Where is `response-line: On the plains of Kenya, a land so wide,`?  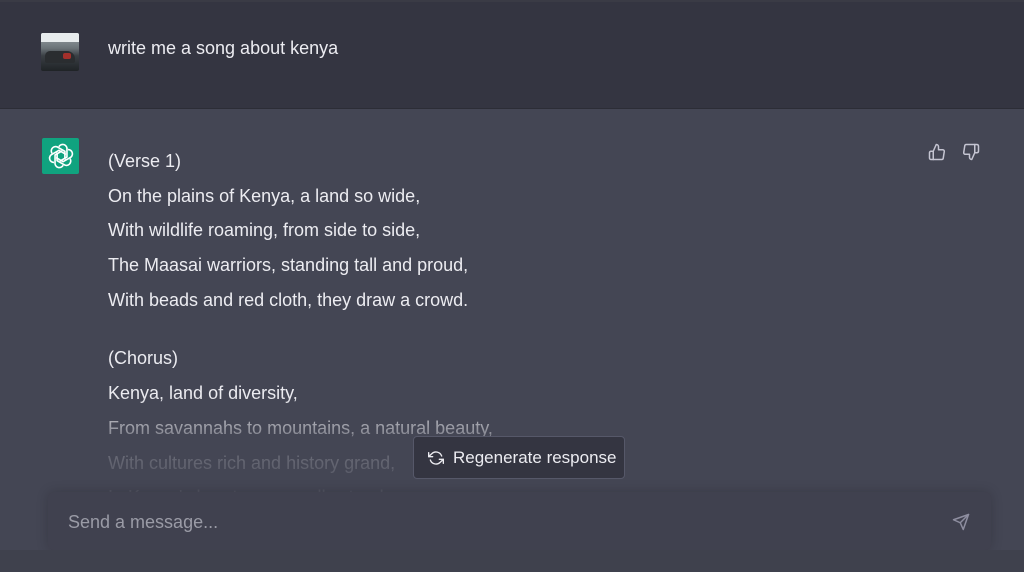
response-line: On the plains of Kenya, a land so wide, is located at coordinates (264, 195).